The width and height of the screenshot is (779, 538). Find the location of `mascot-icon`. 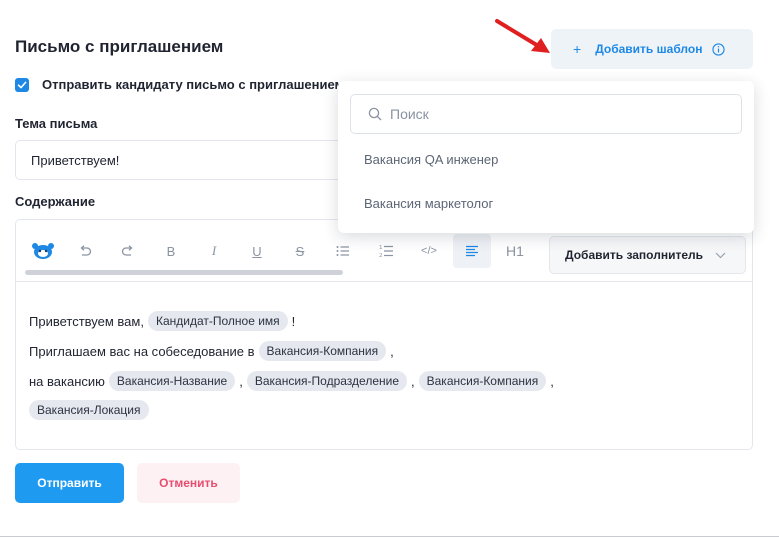

mascot-icon is located at coordinates (43, 251).